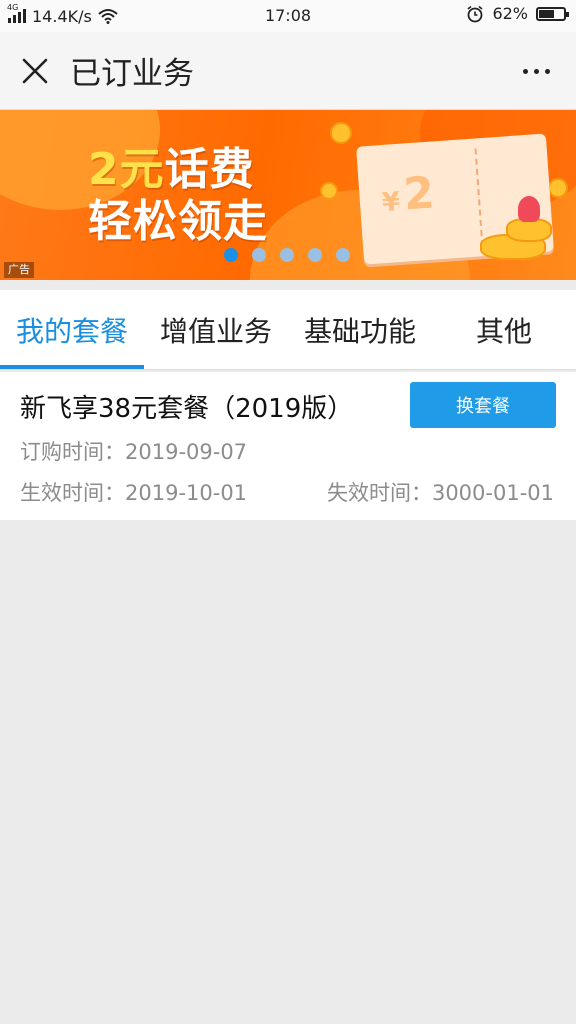 The height and width of the screenshot is (1024, 576). I want to click on effective-time-value: 2019-10-01, so click(186, 493).